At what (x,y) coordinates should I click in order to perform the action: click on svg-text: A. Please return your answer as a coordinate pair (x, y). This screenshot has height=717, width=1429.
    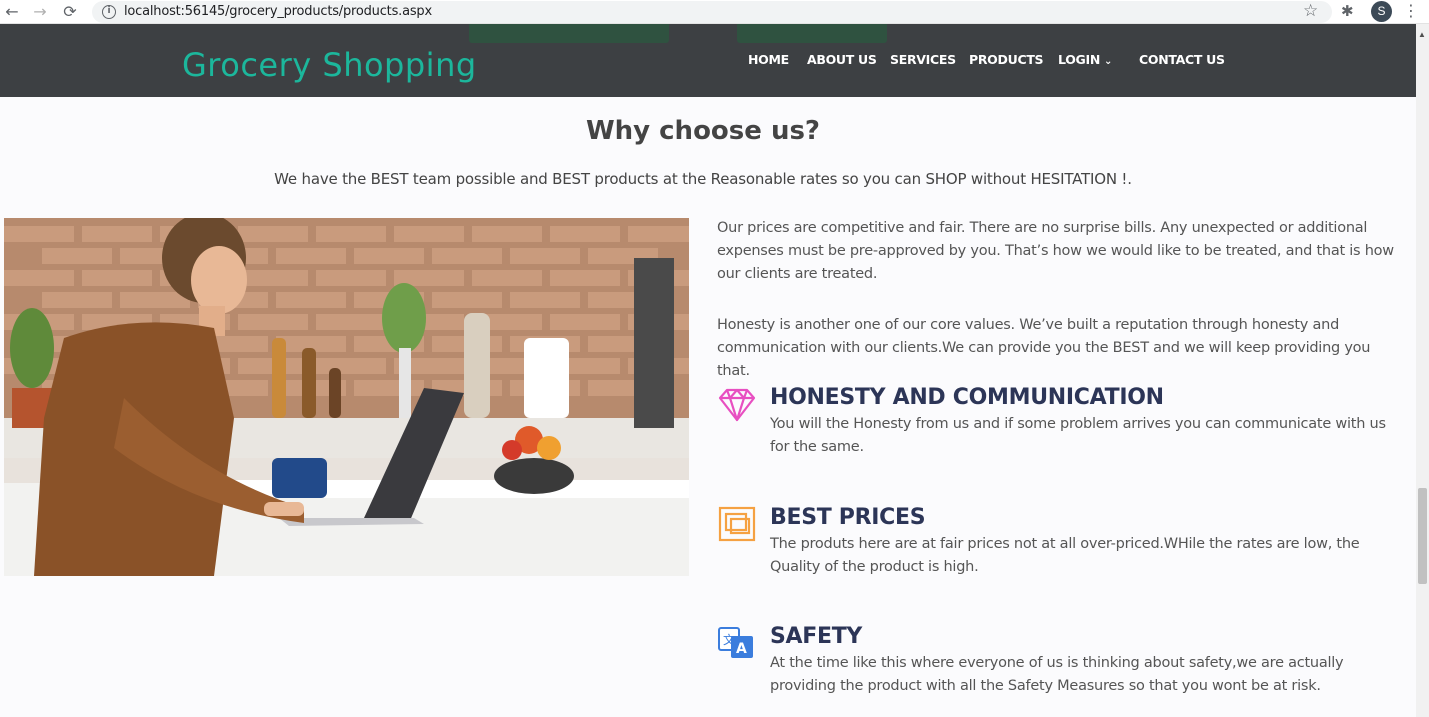
    Looking at the image, I should click on (741, 649).